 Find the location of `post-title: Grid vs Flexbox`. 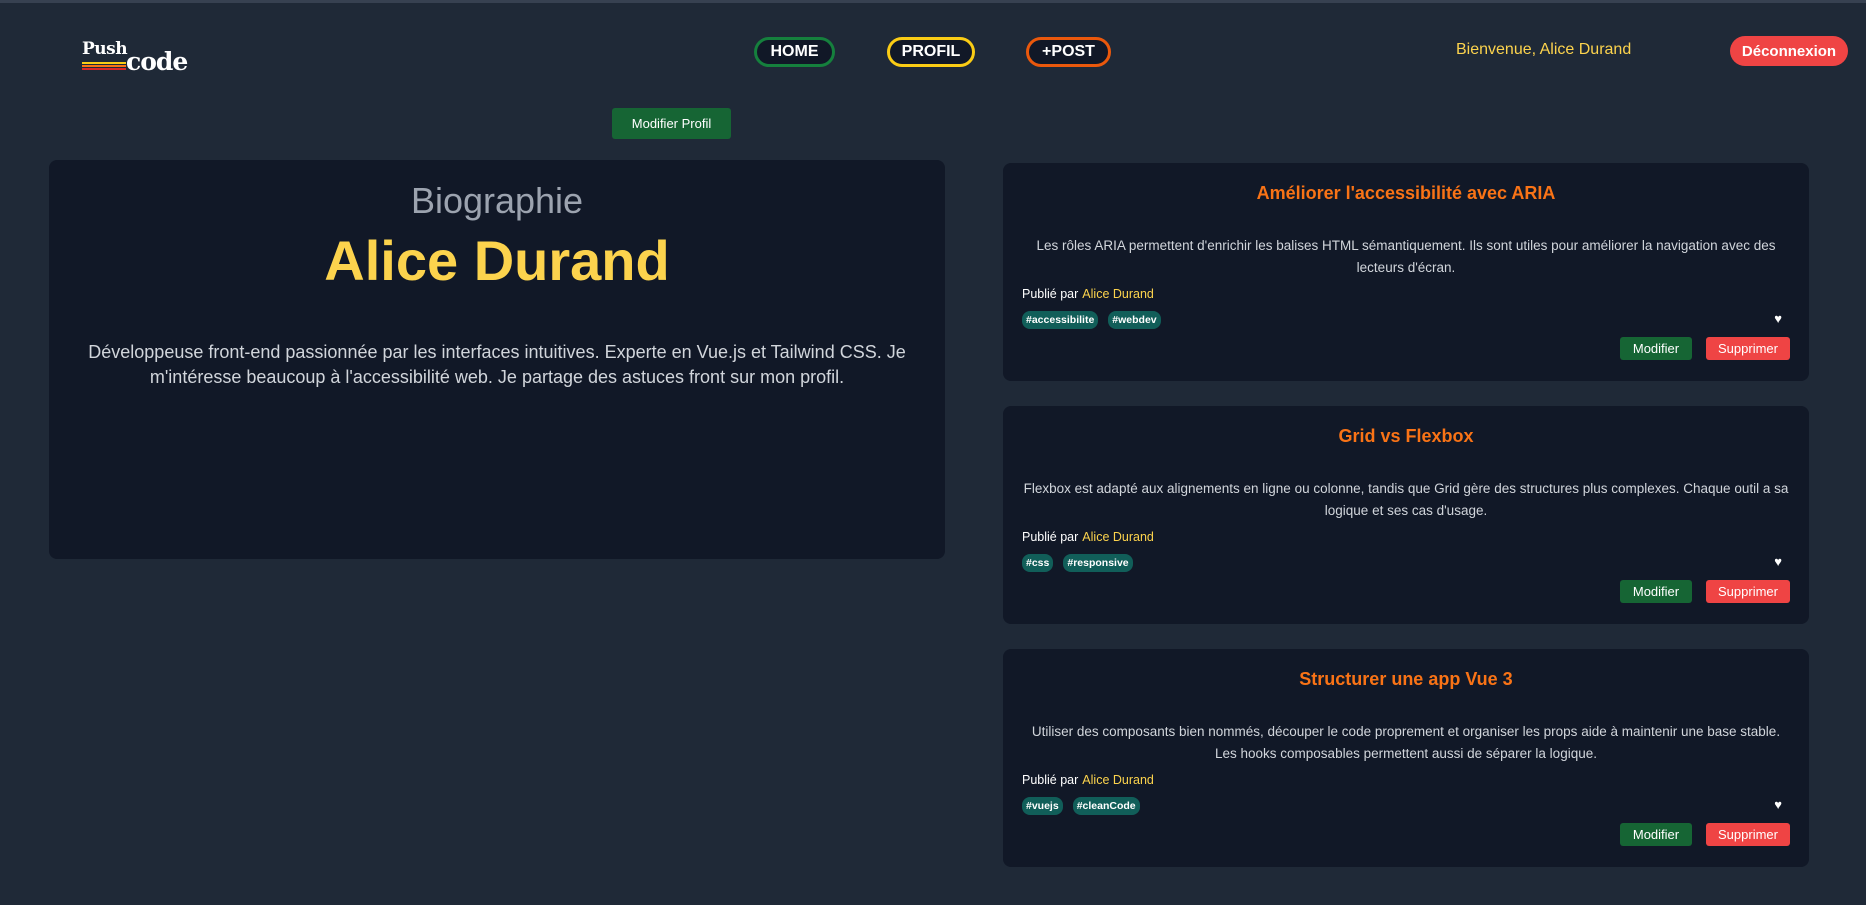

post-title: Grid vs Flexbox is located at coordinates (1406, 436).